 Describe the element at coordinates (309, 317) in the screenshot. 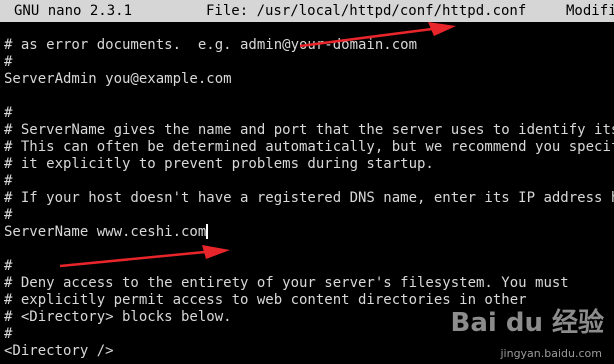

I see `text-line: # <Directory> blocks below.` at that location.